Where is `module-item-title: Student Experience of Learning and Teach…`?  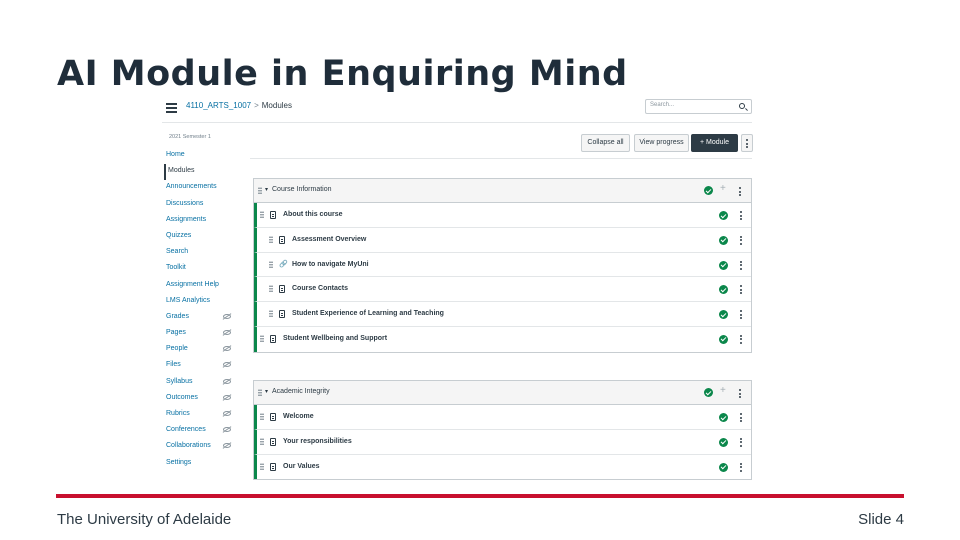
module-item-title: Student Experience of Learning and Teach… is located at coordinates (368, 313).